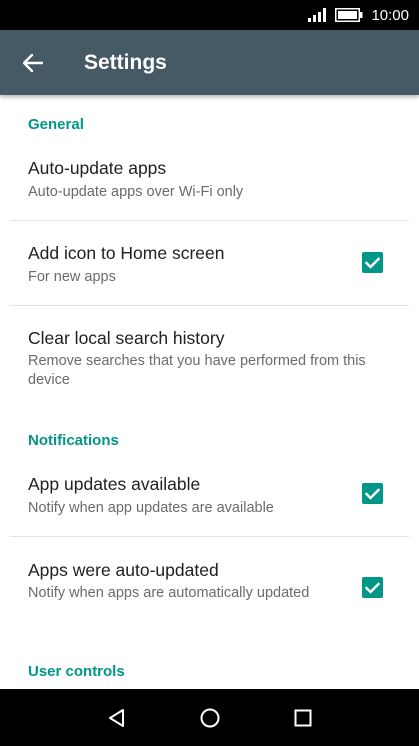  I want to click on square-recents-icon, so click(303, 718).